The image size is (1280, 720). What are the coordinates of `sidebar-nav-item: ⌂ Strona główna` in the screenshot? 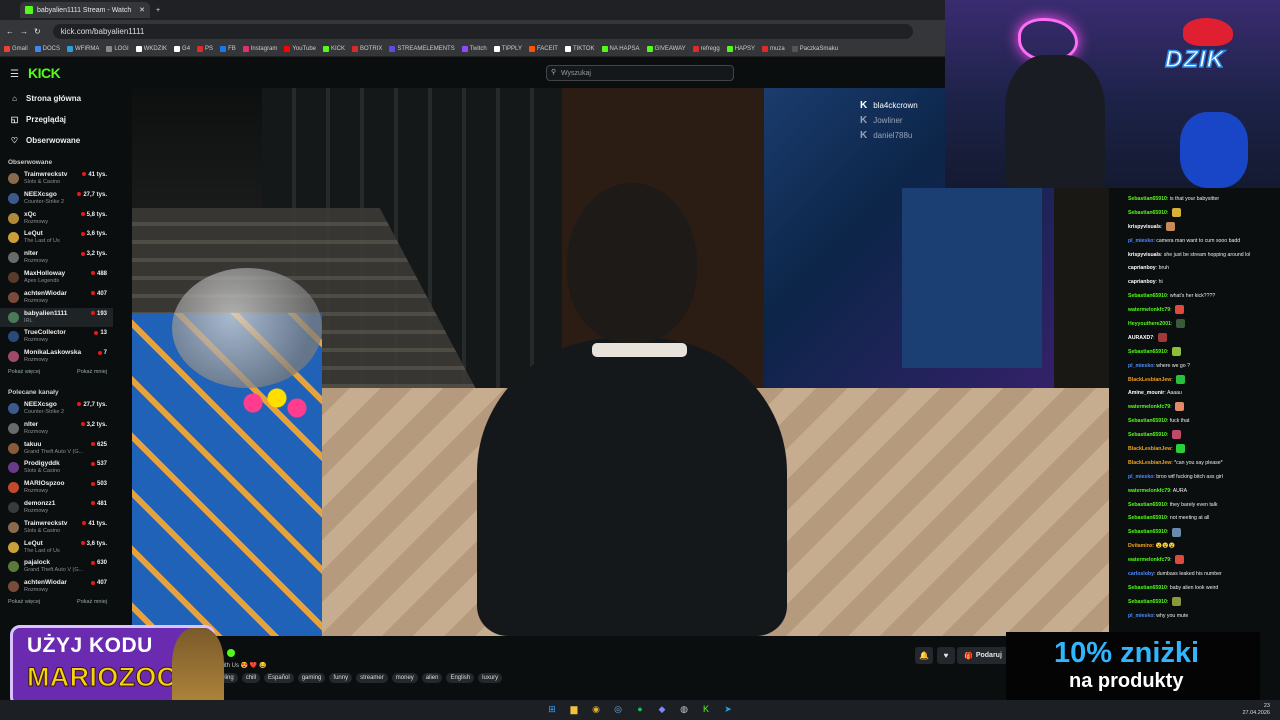 It's located at (56, 98).